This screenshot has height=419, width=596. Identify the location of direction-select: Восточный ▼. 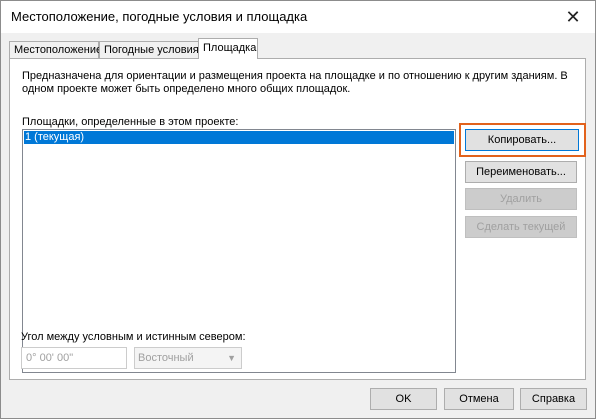
(188, 358).